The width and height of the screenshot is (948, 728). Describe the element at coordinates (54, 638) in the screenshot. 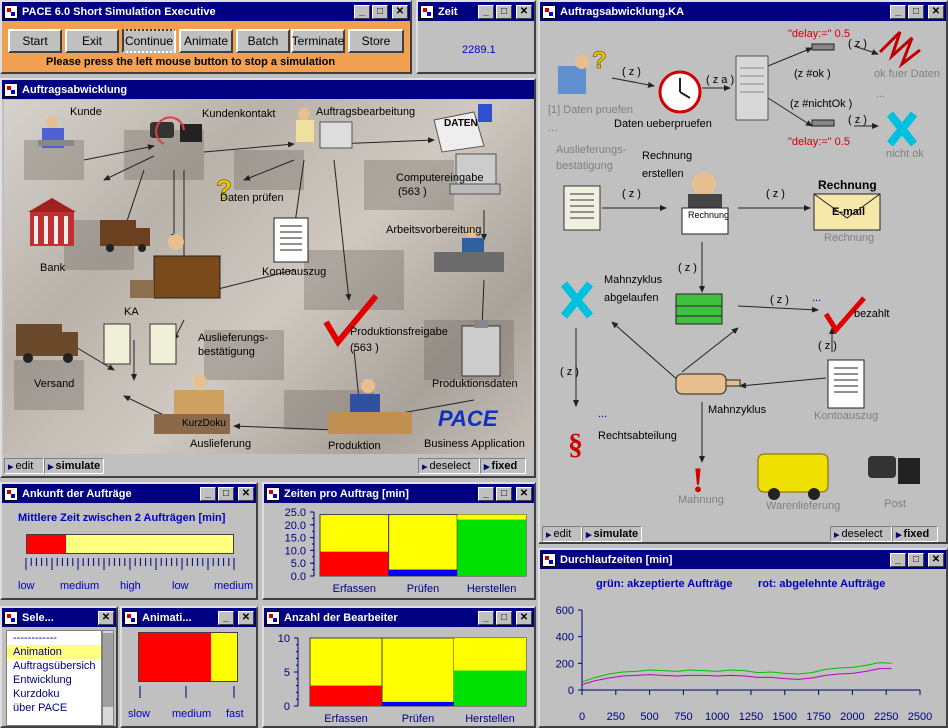

I see `select-list-item: ------------` at that location.